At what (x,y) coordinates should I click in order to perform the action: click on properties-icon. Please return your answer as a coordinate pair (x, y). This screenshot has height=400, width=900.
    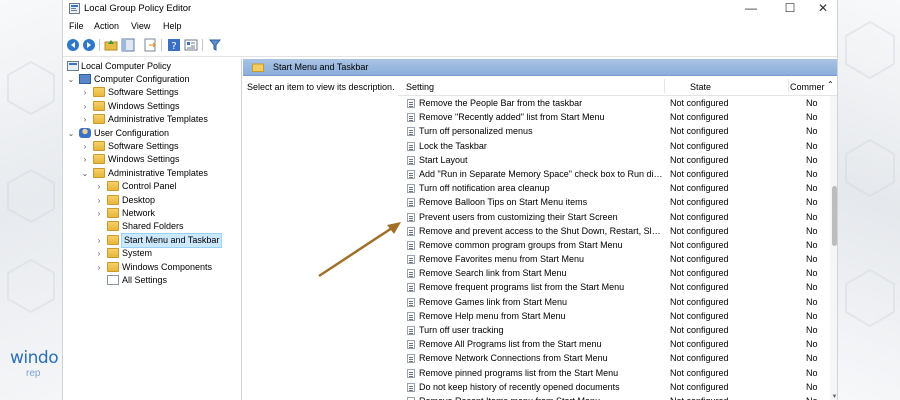
    Looking at the image, I should click on (191, 45).